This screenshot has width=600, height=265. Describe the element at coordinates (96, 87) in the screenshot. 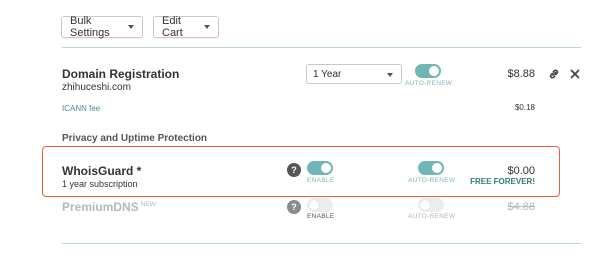

I see `domain-name: zhihuceshi.com` at that location.